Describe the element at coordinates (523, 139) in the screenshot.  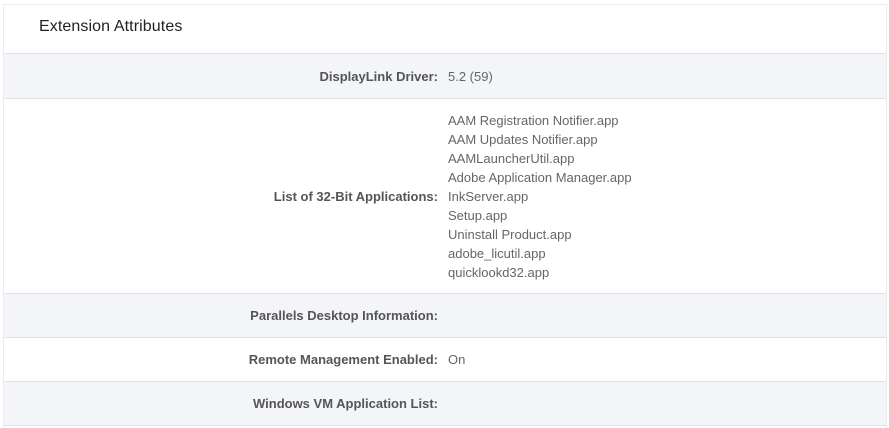
I see `list-item: AAM Updates Notifier.app` at that location.